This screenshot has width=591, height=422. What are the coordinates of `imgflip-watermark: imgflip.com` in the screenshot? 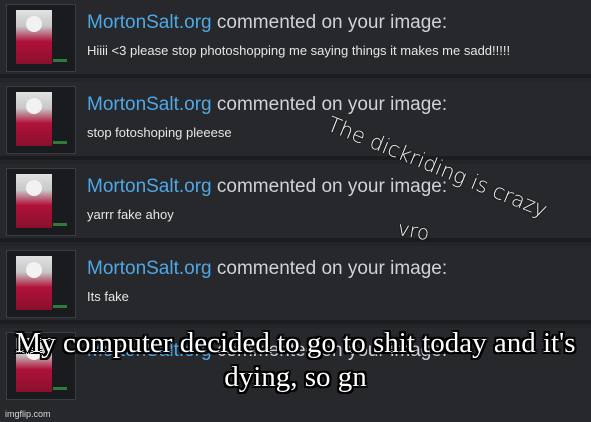 It's located at (28, 414).